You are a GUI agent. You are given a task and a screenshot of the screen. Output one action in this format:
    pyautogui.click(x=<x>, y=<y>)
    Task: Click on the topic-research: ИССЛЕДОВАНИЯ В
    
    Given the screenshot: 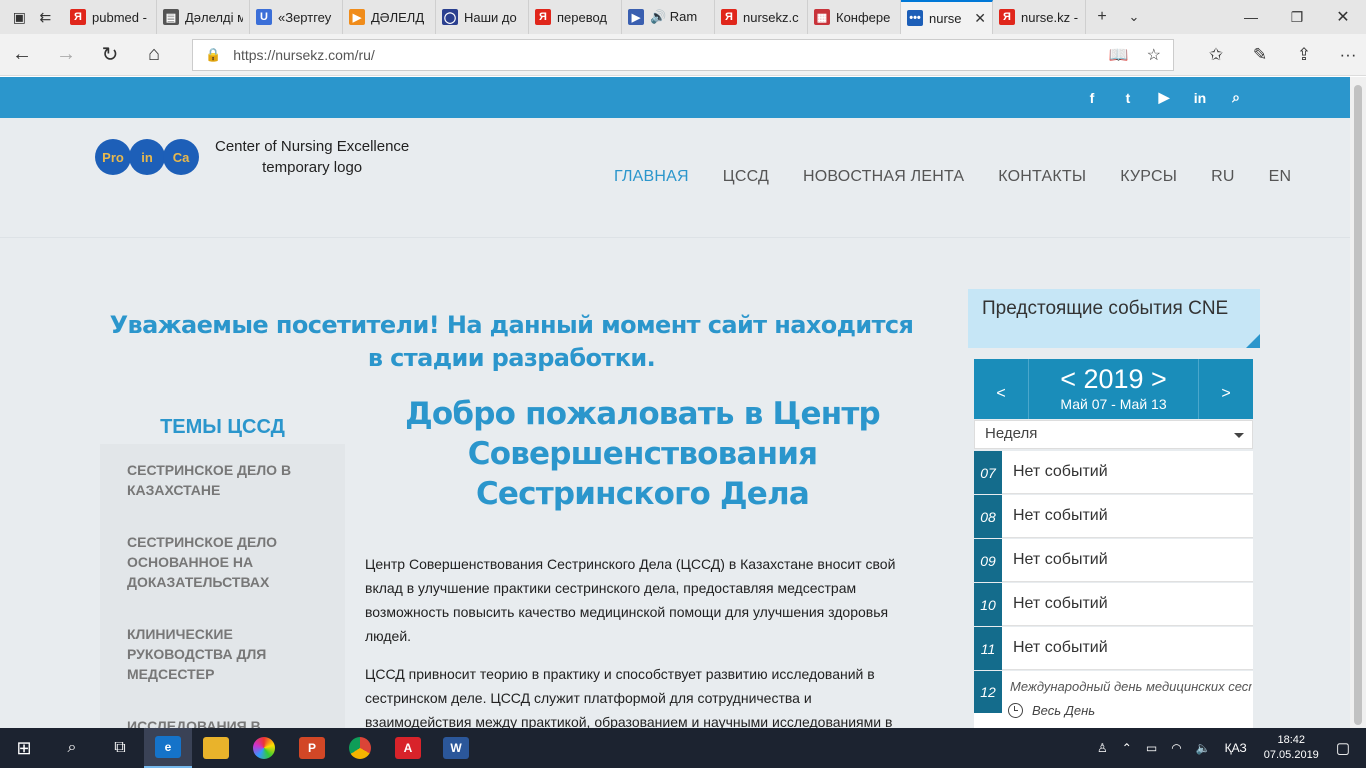 What is the action you would take?
    pyautogui.click(x=227, y=722)
    